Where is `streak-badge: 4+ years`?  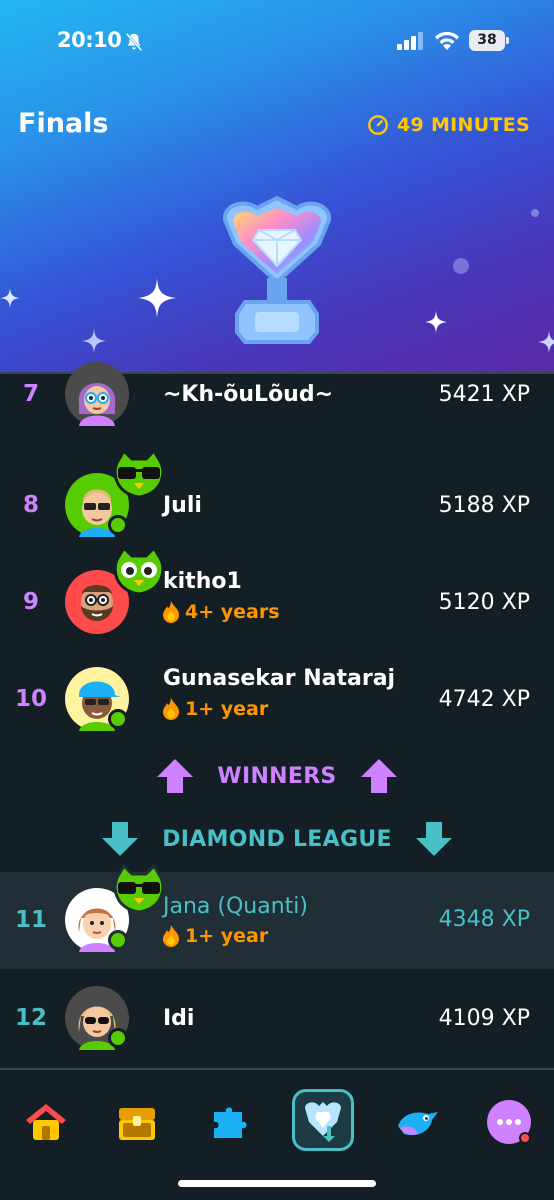 streak-badge: 4+ years is located at coordinates (221, 612).